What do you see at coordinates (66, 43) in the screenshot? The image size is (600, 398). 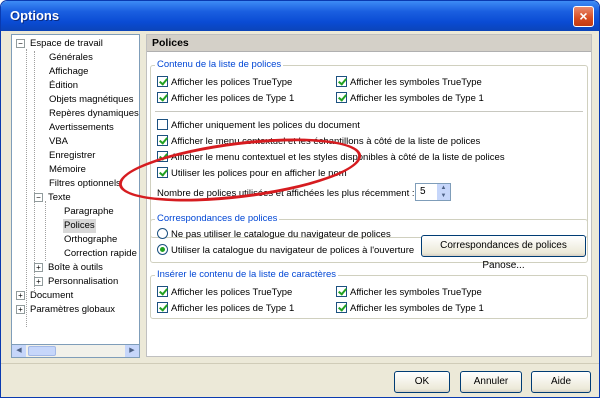 I see `tree-item-label: Espace de travail` at bounding box center [66, 43].